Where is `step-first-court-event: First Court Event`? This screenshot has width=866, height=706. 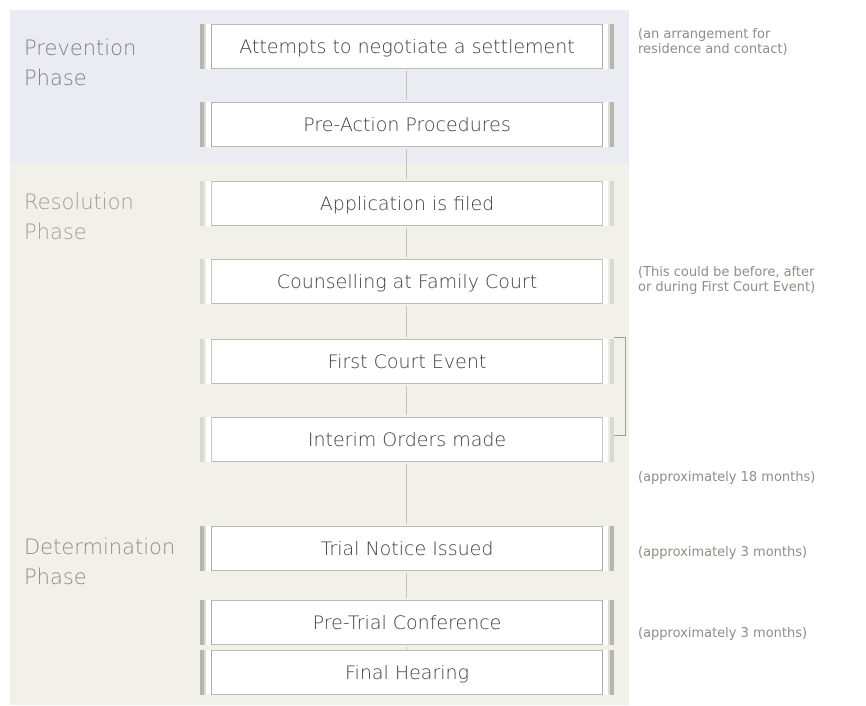 step-first-court-event: First Court Event is located at coordinates (407, 361).